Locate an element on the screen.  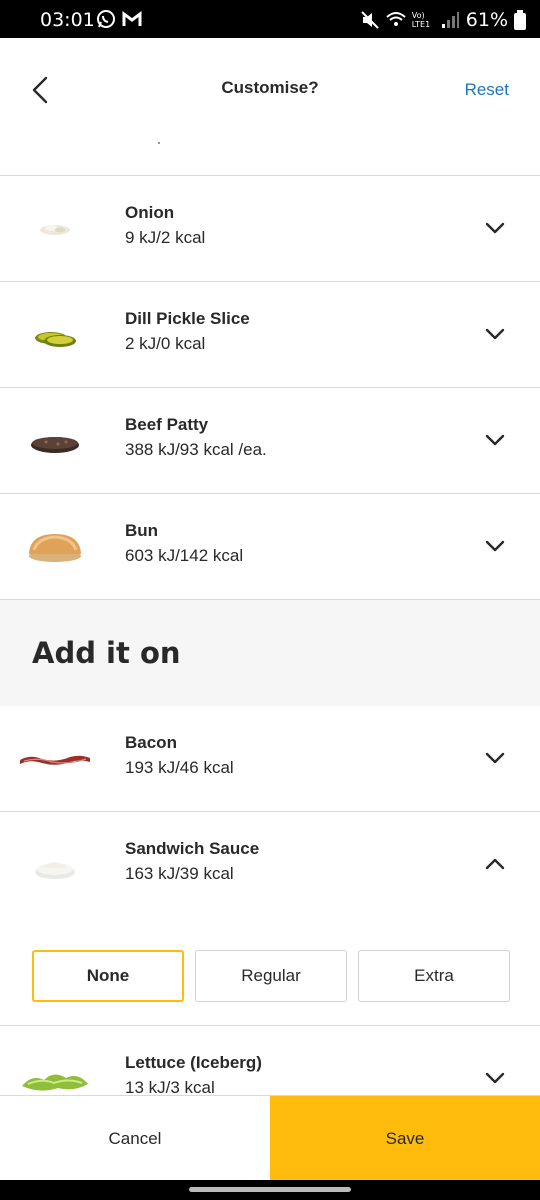
network-label: Vo) LTE1 is located at coordinates (421, 20).